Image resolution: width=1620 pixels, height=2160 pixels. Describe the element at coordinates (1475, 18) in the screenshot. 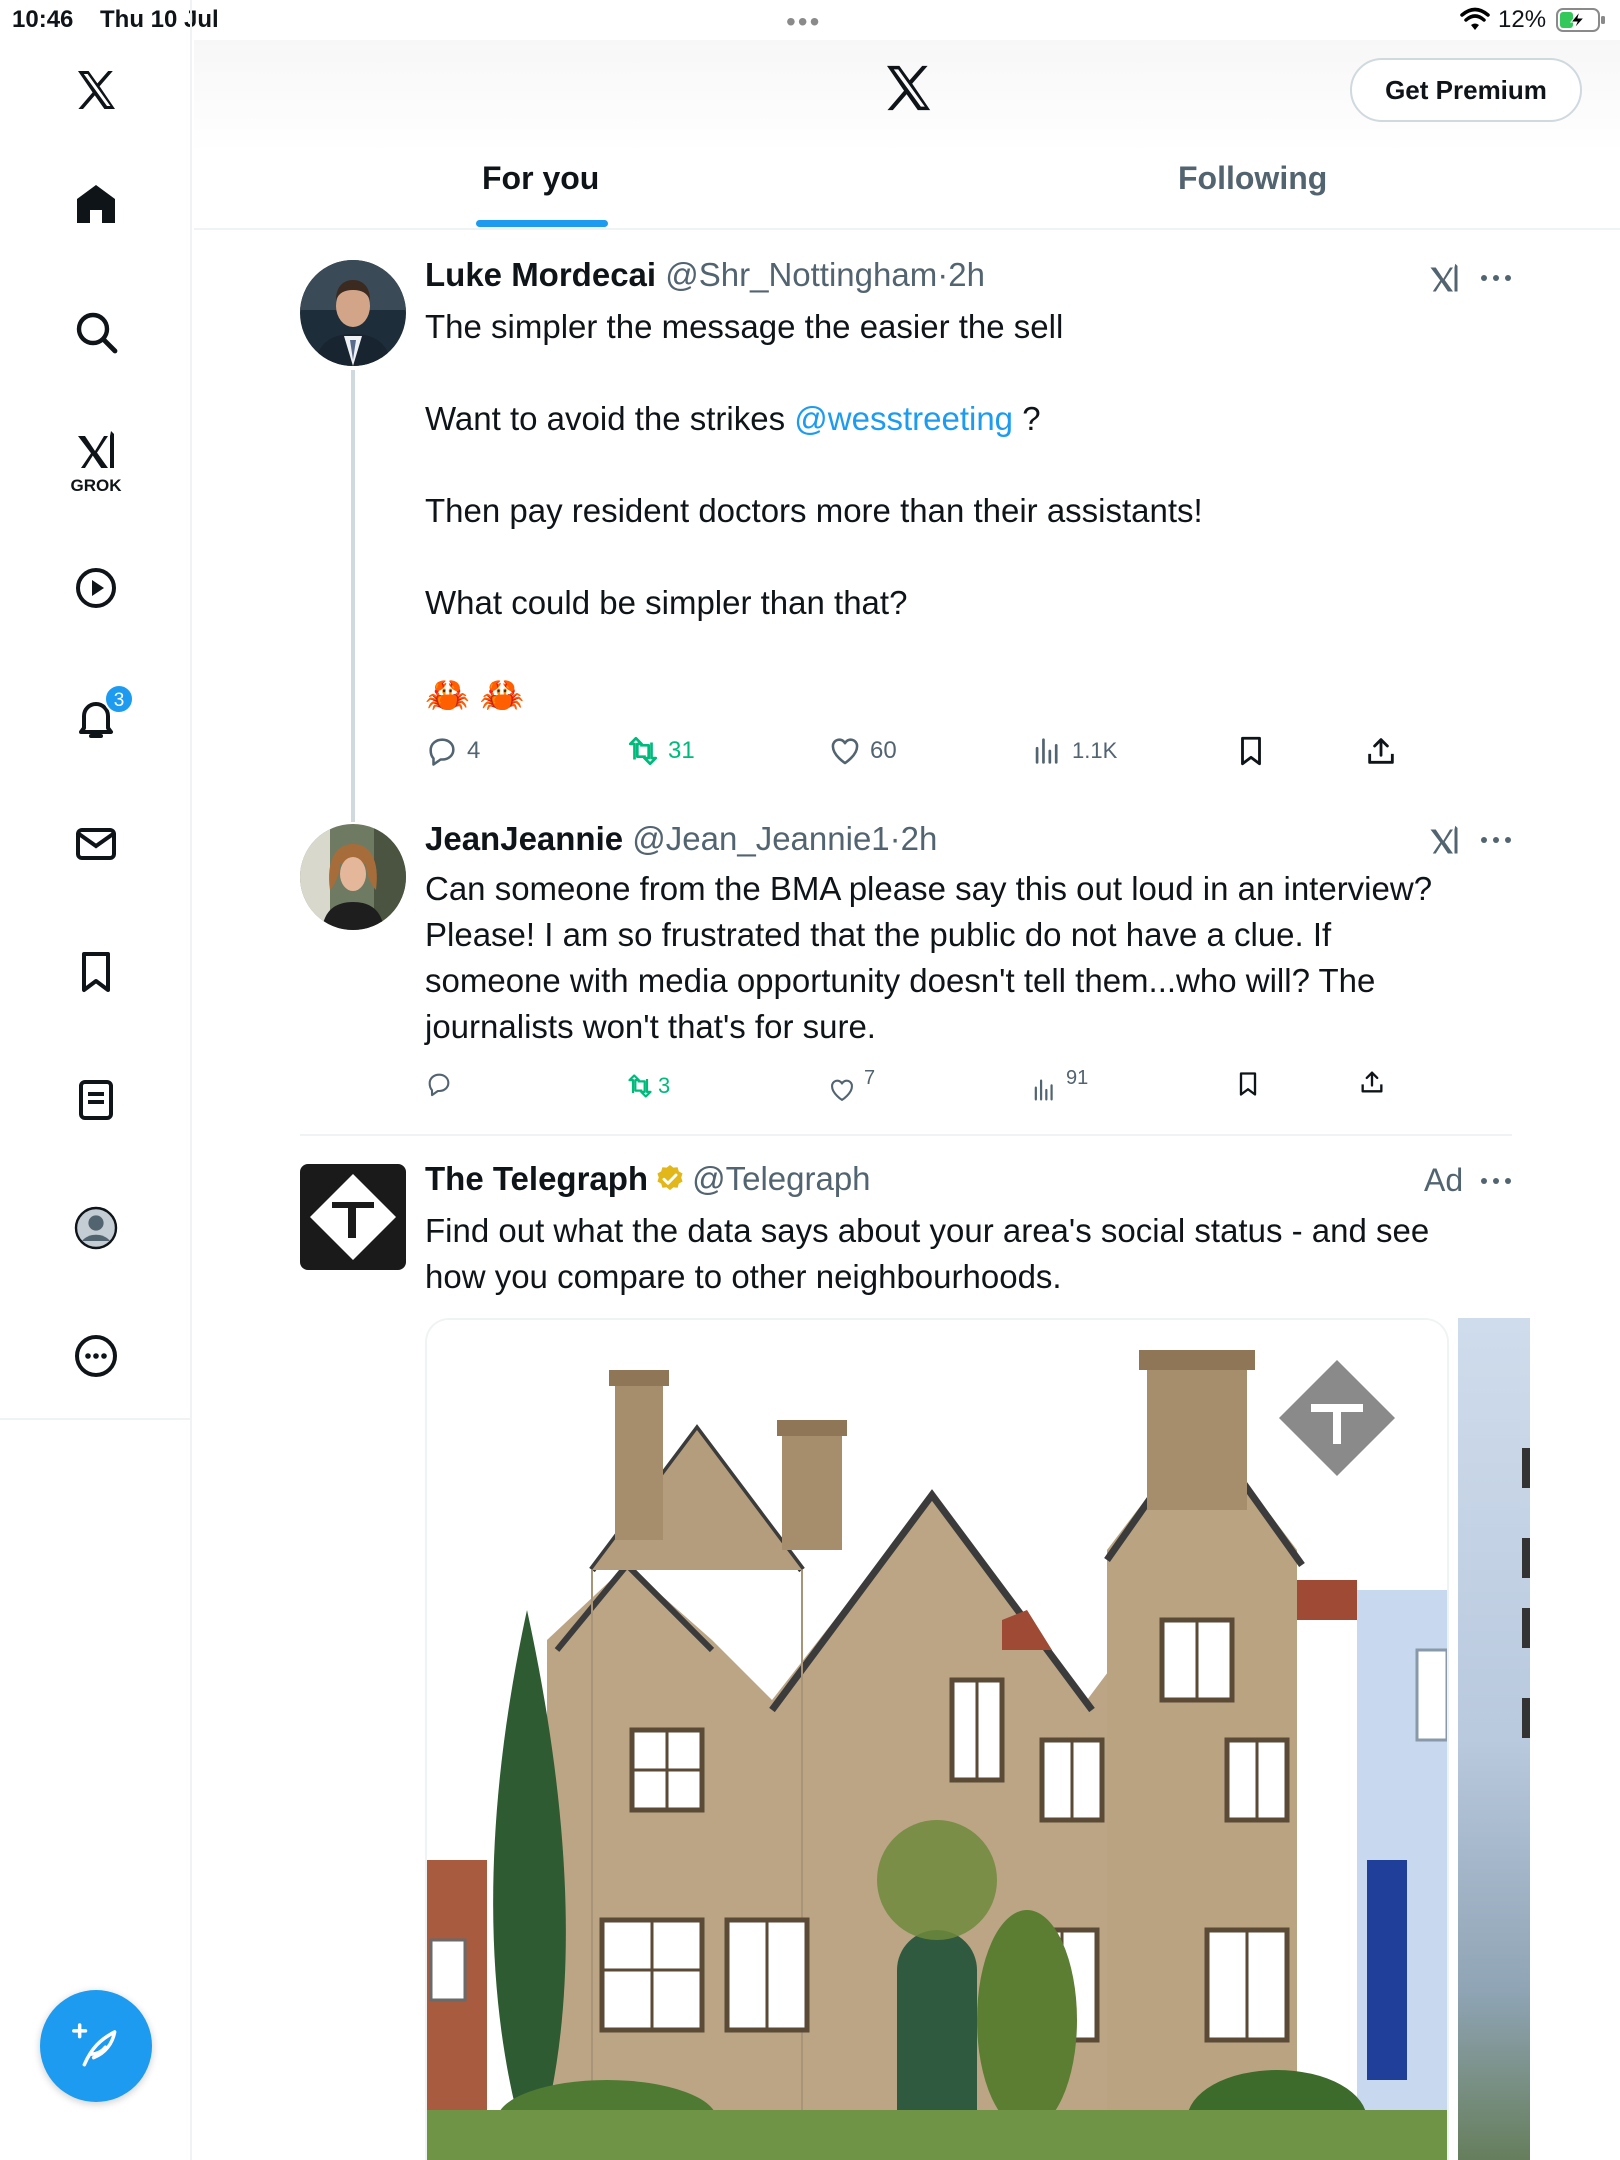

I see `wifi-icon` at that location.